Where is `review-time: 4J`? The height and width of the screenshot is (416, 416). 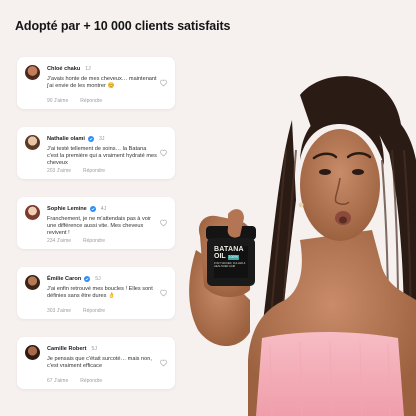
review-time: 4J is located at coordinates (103, 209).